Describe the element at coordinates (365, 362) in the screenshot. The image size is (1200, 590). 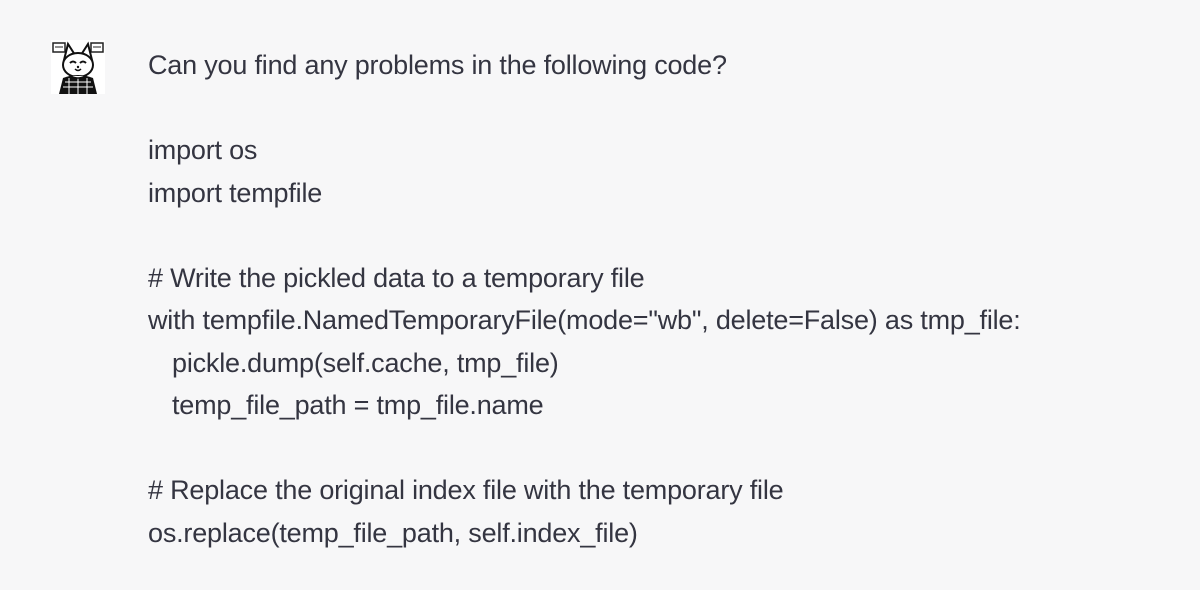
I see `code-line: pickle.dump(self.cache, tmp_file)` at that location.